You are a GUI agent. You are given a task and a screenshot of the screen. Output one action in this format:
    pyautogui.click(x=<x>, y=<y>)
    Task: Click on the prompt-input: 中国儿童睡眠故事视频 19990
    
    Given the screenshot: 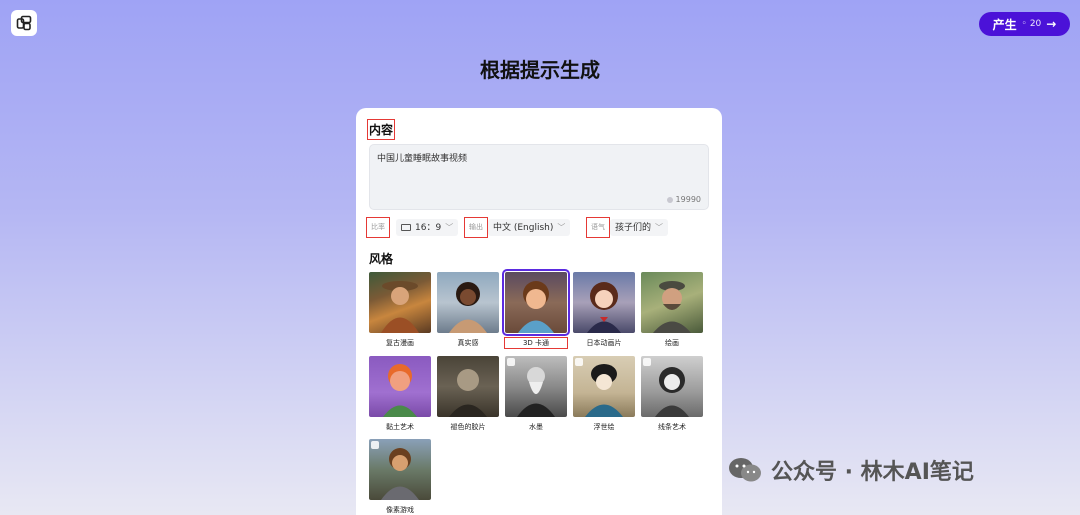 What is the action you would take?
    pyautogui.click(x=539, y=177)
    